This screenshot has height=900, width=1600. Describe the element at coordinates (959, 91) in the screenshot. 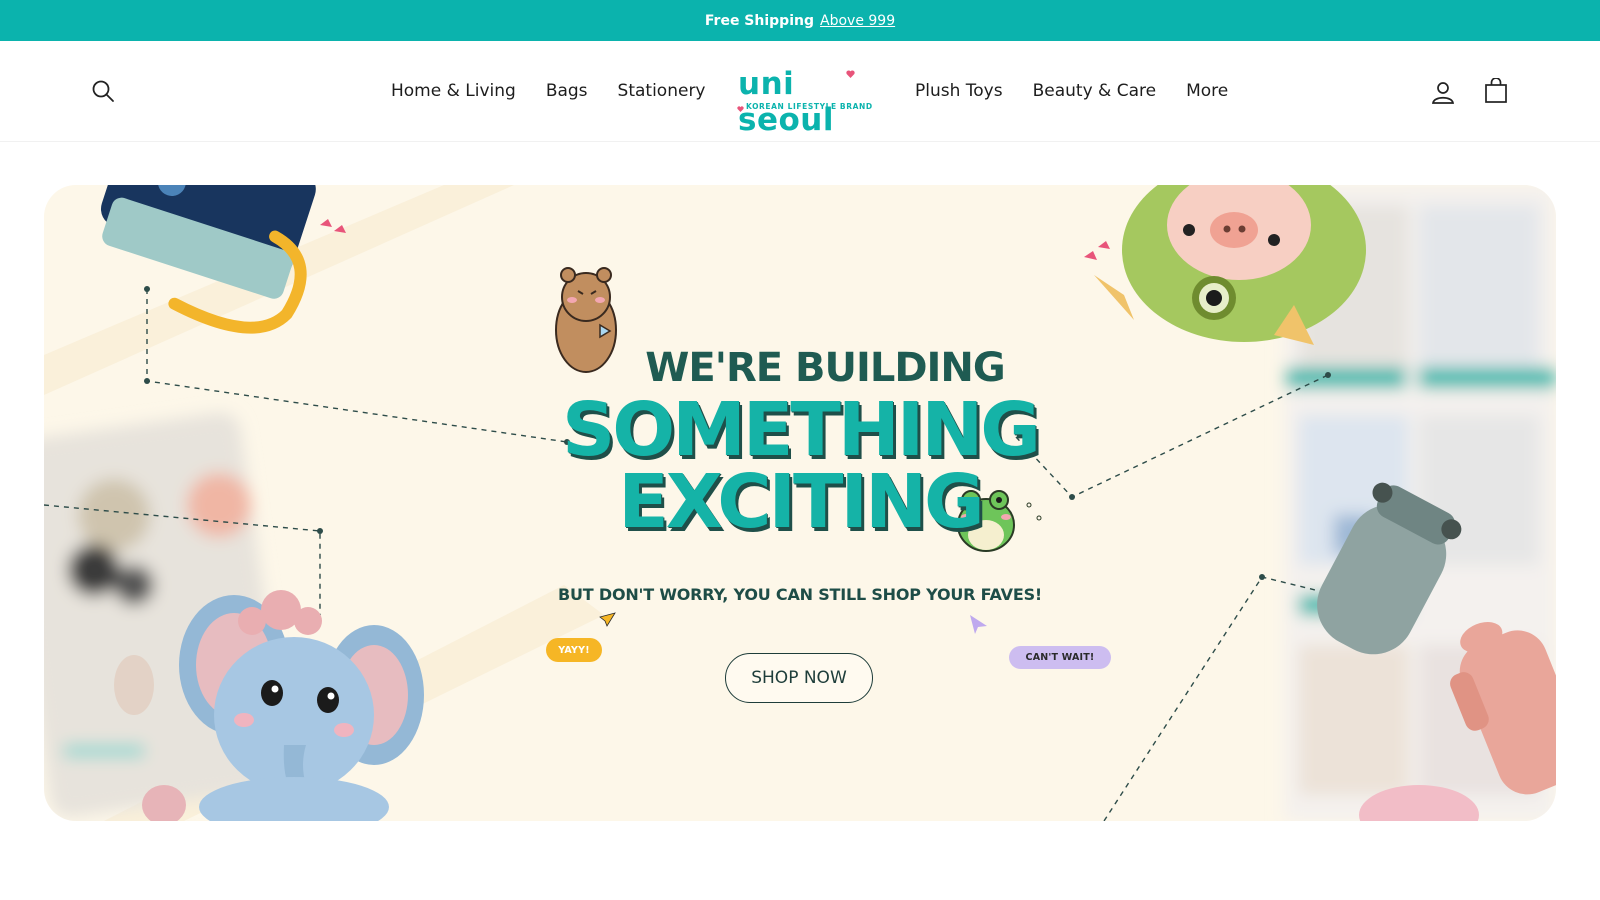

I see `nav-item-plush-toys: Plush Toys` at that location.